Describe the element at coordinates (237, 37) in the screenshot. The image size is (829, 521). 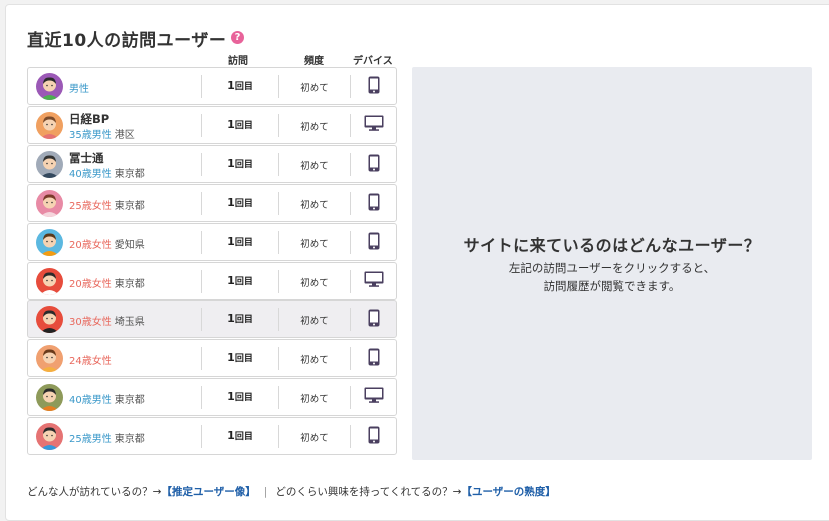
I see `help-icon: ?` at that location.